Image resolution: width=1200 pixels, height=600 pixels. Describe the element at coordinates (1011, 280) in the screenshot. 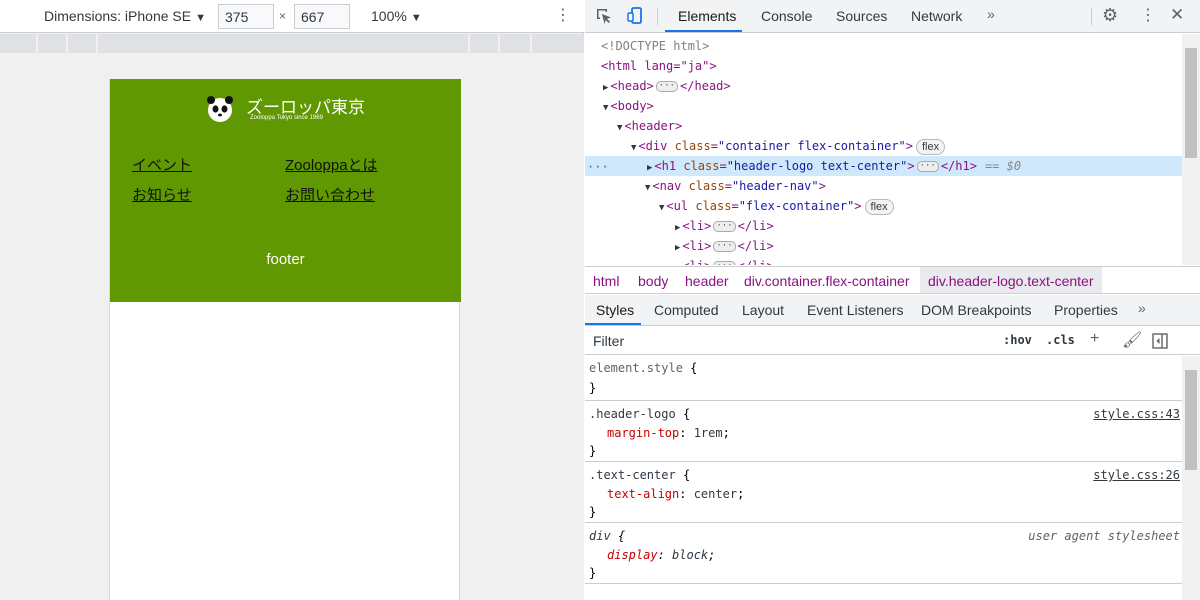

I see `breadcrumb-div-header-logo: div.header-logo.text-center` at that location.